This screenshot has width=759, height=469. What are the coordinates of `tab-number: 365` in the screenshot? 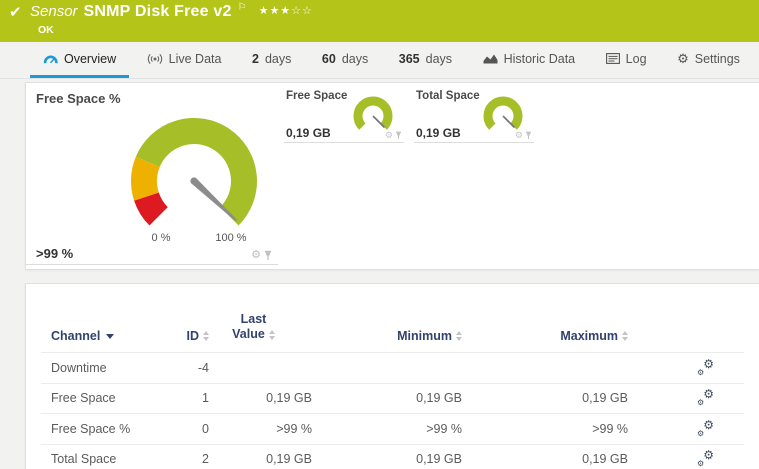 It's located at (409, 58).